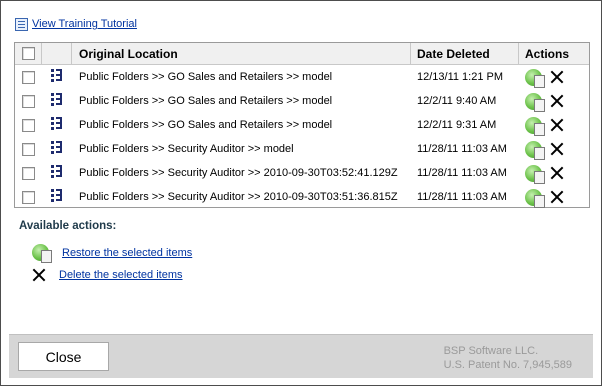 Image resolution: width=602 pixels, height=386 pixels. Describe the element at coordinates (21, 24) in the screenshot. I see `tutorial-icon` at that location.